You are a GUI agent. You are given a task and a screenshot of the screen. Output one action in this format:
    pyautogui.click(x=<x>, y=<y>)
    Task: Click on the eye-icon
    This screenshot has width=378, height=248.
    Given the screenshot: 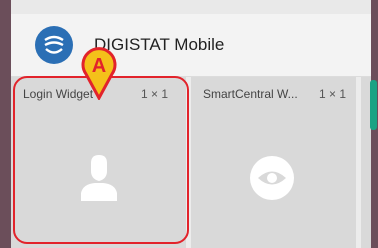 What is the action you would take?
    pyautogui.click(x=272, y=178)
    